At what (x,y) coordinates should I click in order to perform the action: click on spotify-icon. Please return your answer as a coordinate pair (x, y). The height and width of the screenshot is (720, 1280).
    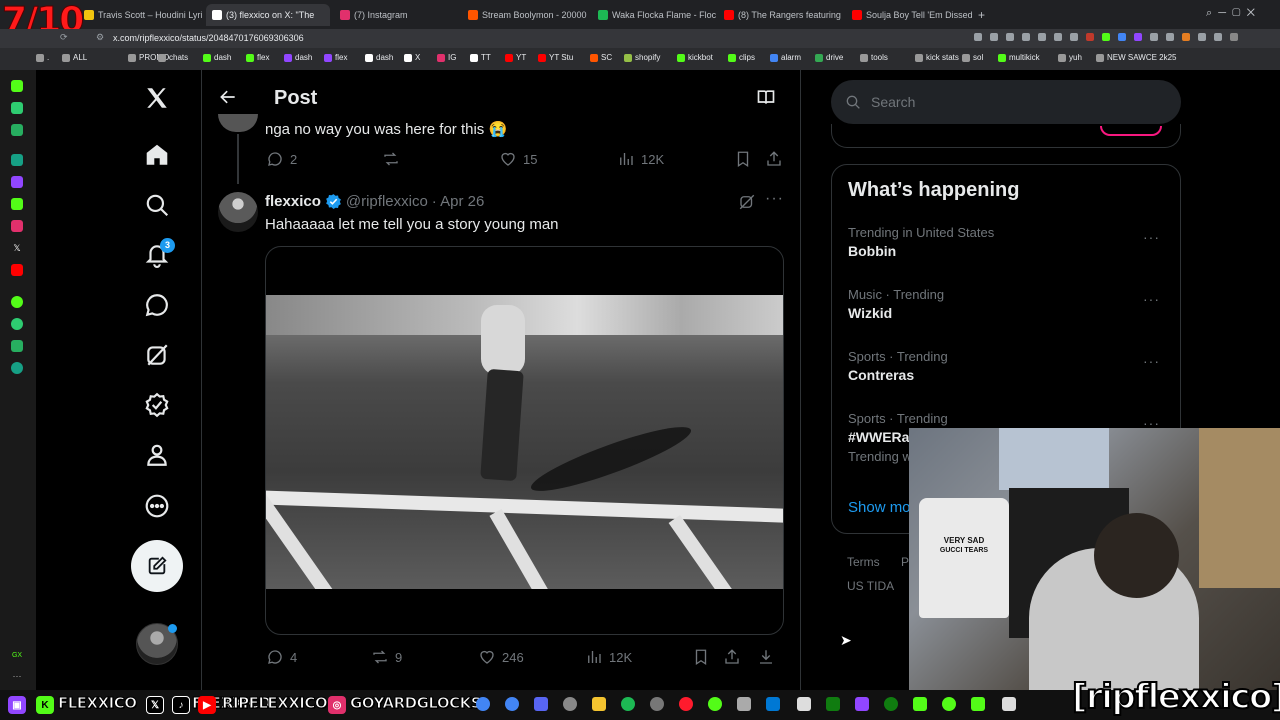
    Looking at the image, I should click on (628, 704).